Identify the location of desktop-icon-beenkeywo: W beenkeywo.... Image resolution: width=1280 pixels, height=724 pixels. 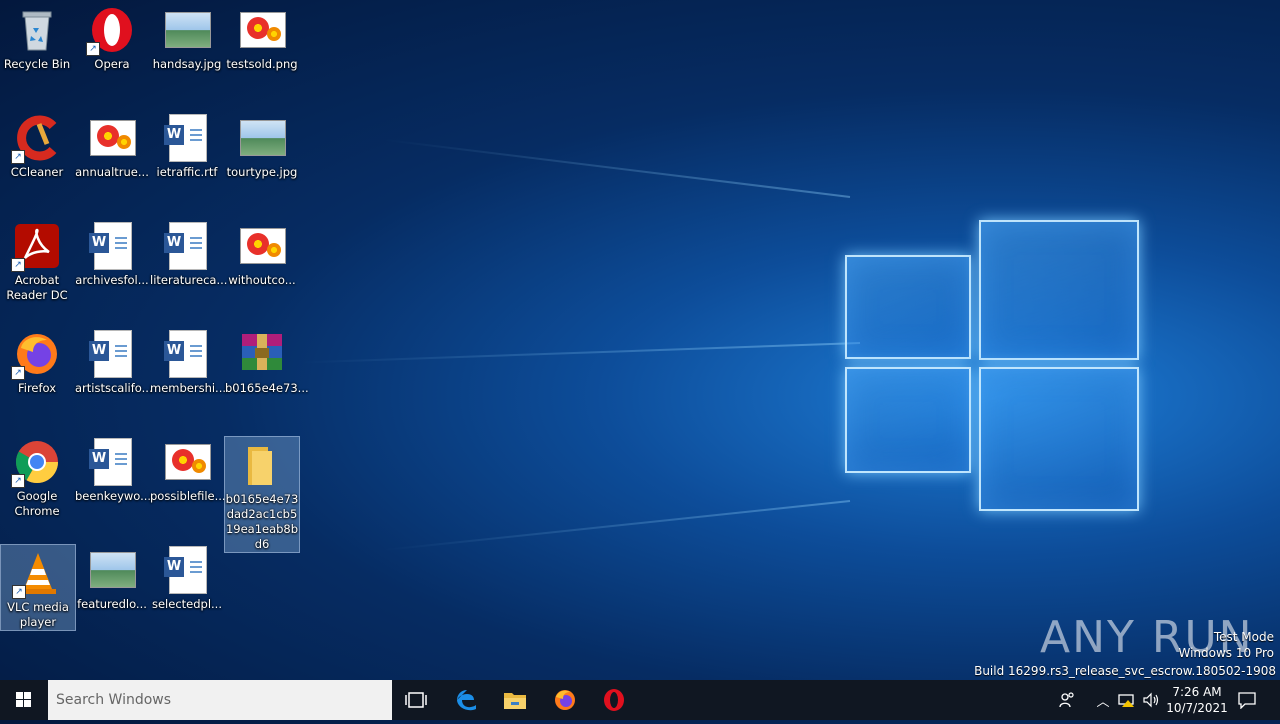
(113, 469).